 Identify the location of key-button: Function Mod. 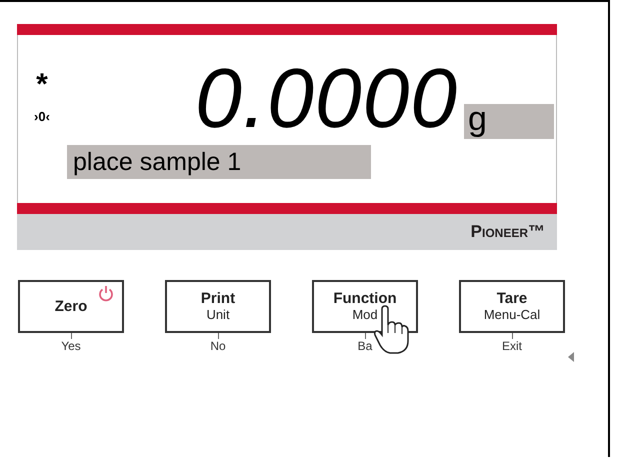
(365, 306).